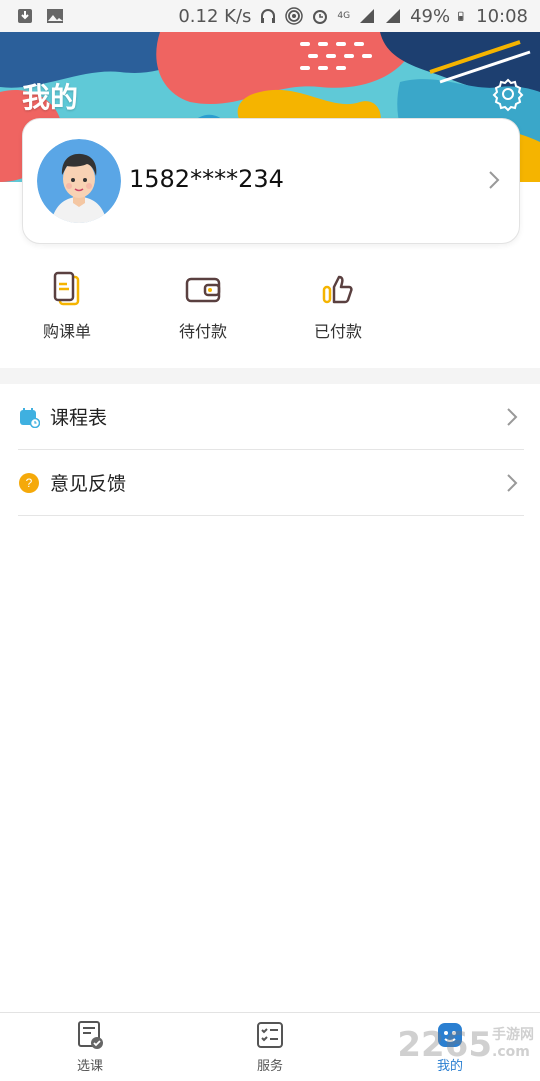 This screenshot has width=540, height=1081. What do you see at coordinates (271, 417) in the screenshot?
I see `menu-item-schedule: 课程表` at bounding box center [271, 417].